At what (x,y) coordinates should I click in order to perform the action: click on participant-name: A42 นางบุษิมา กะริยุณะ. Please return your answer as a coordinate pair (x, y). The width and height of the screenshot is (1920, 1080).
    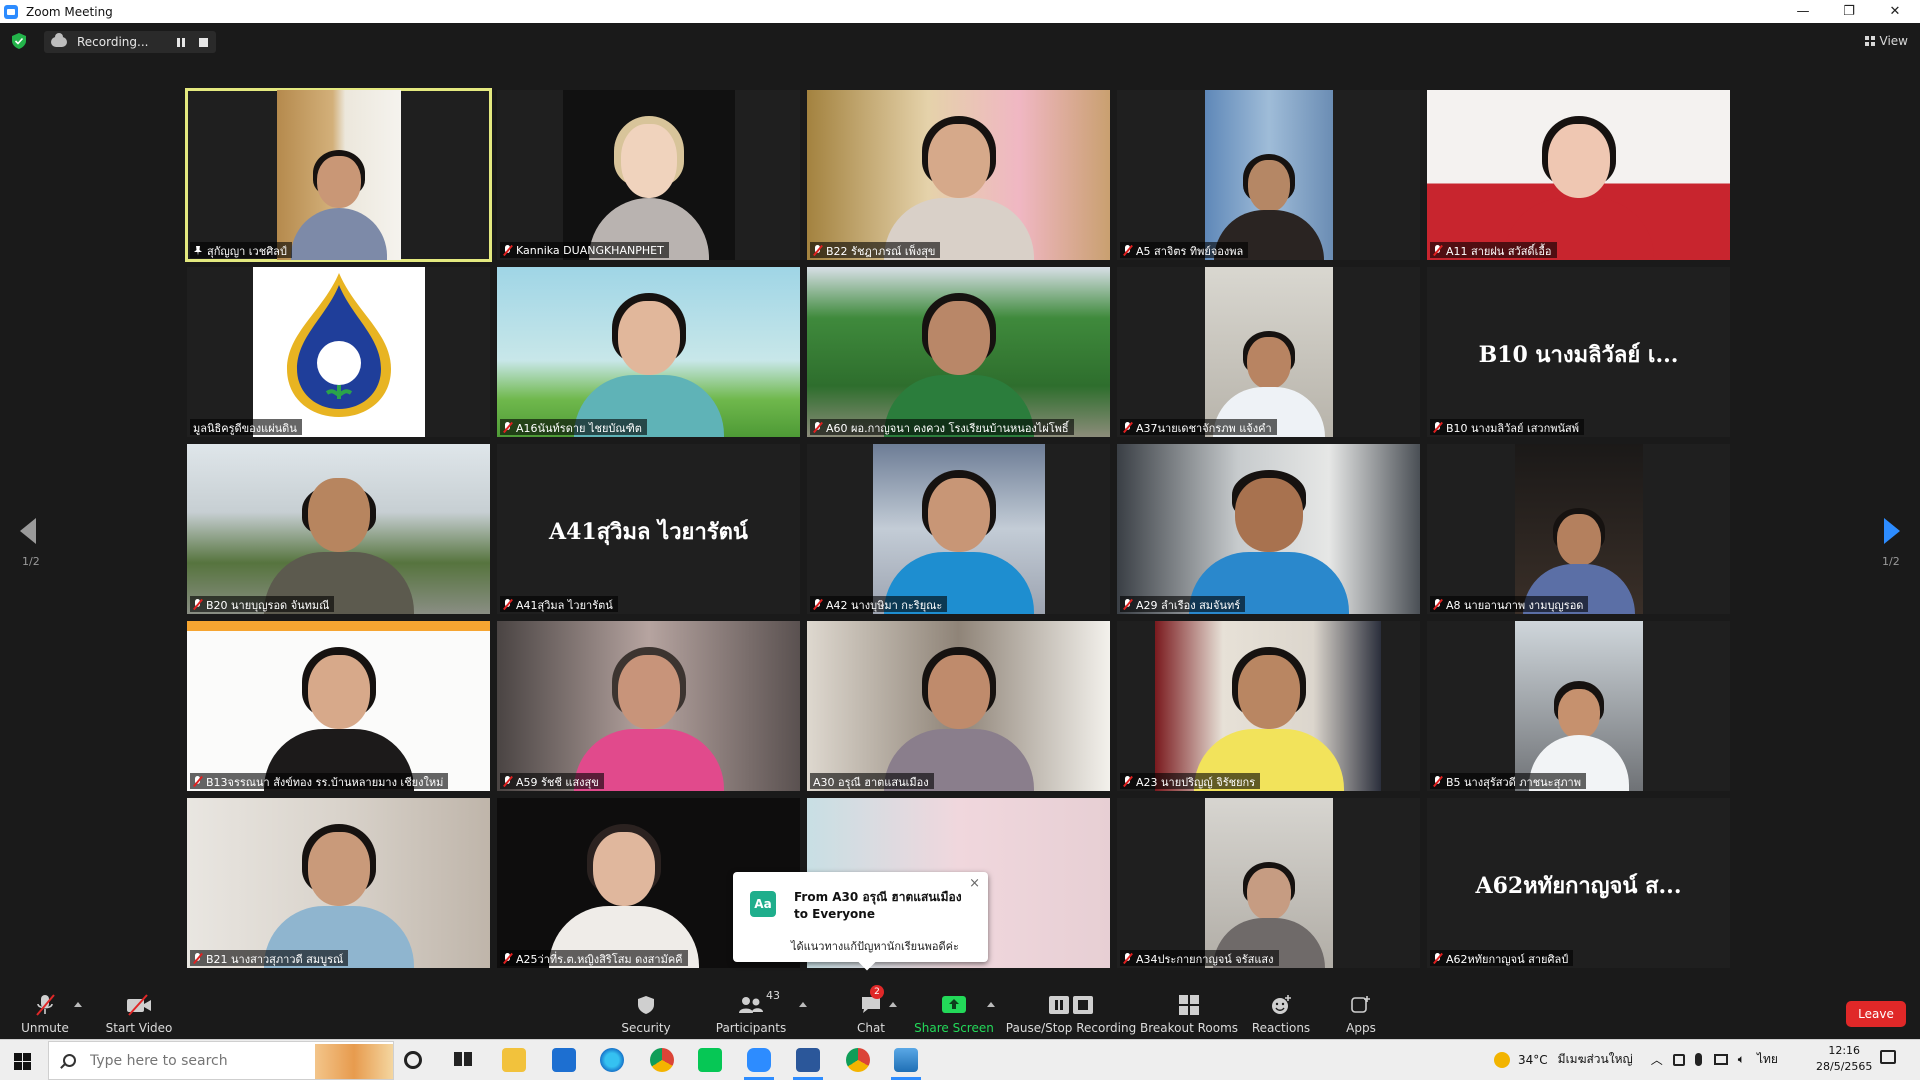
    Looking at the image, I should click on (884, 605).